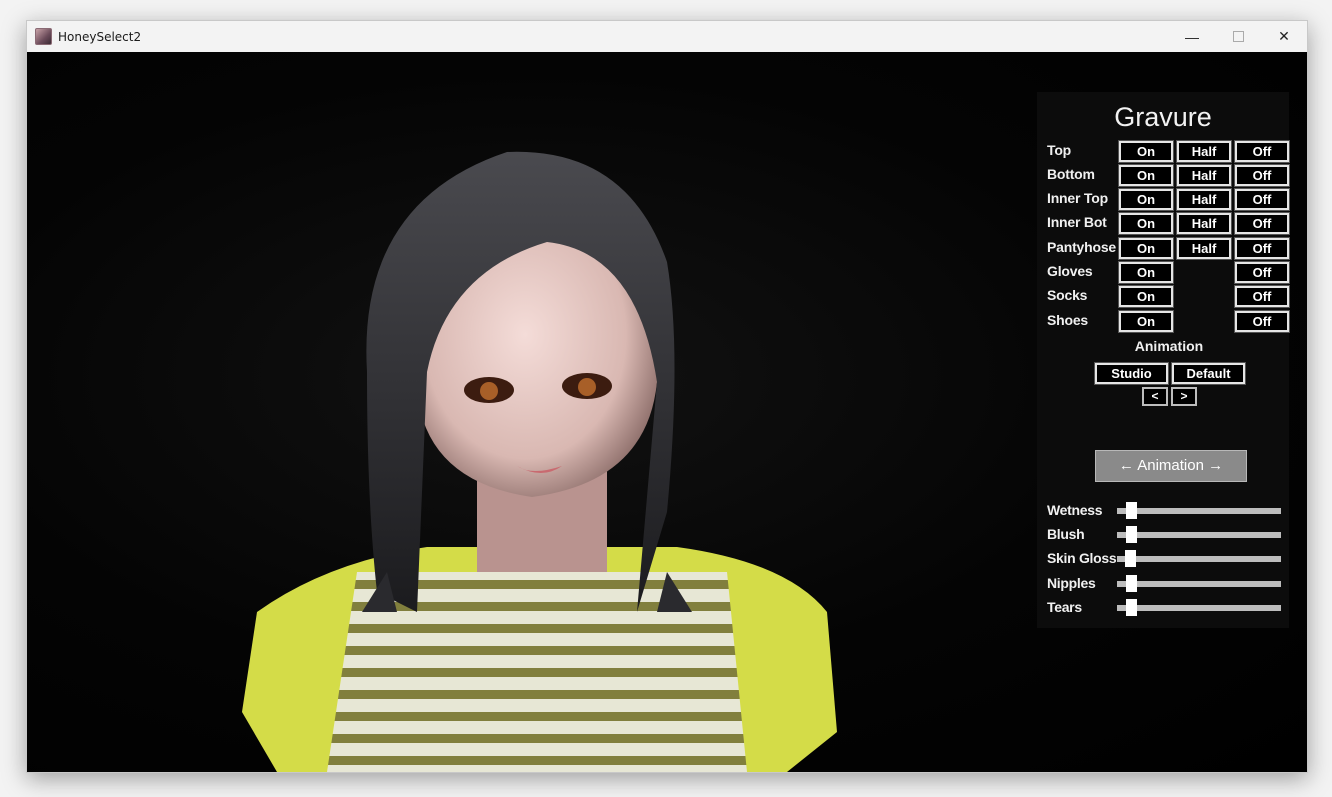 Image resolution: width=1332 pixels, height=797 pixels. What do you see at coordinates (1199, 534) in the screenshot?
I see `blush-slider` at bounding box center [1199, 534].